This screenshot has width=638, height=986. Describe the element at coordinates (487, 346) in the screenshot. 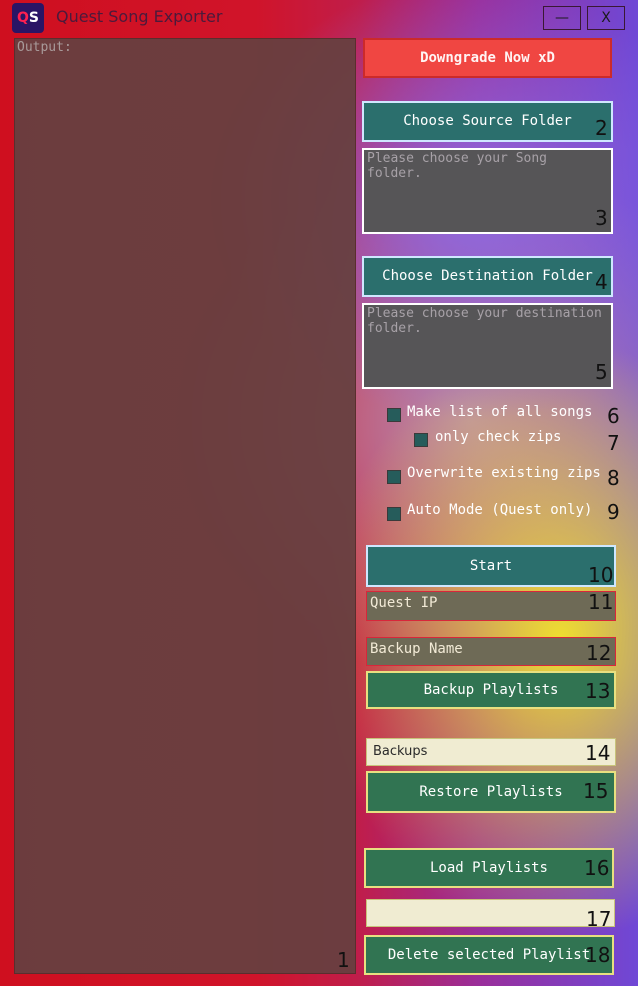

I see `destination-folder-field: Please choose your destination folder.` at that location.